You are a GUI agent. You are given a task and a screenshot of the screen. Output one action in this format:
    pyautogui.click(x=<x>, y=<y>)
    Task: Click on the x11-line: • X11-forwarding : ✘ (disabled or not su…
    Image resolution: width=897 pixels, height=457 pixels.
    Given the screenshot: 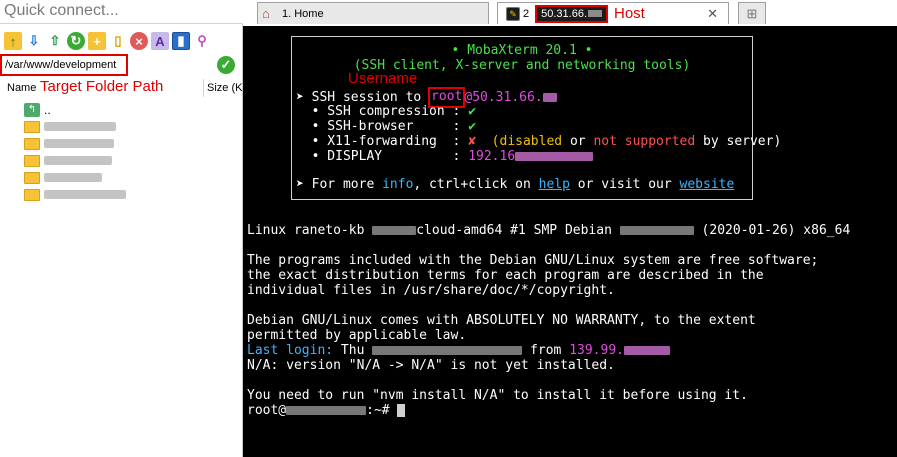 What is the action you would take?
    pyautogui.click(x=539, y=141)
    